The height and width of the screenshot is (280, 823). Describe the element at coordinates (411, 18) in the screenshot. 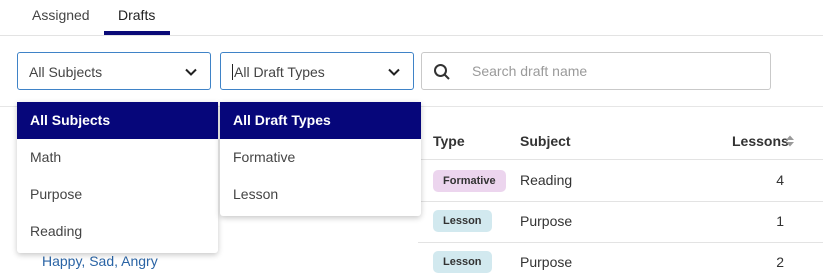

I see `tab-bar: Assigned Drafts` at that location.